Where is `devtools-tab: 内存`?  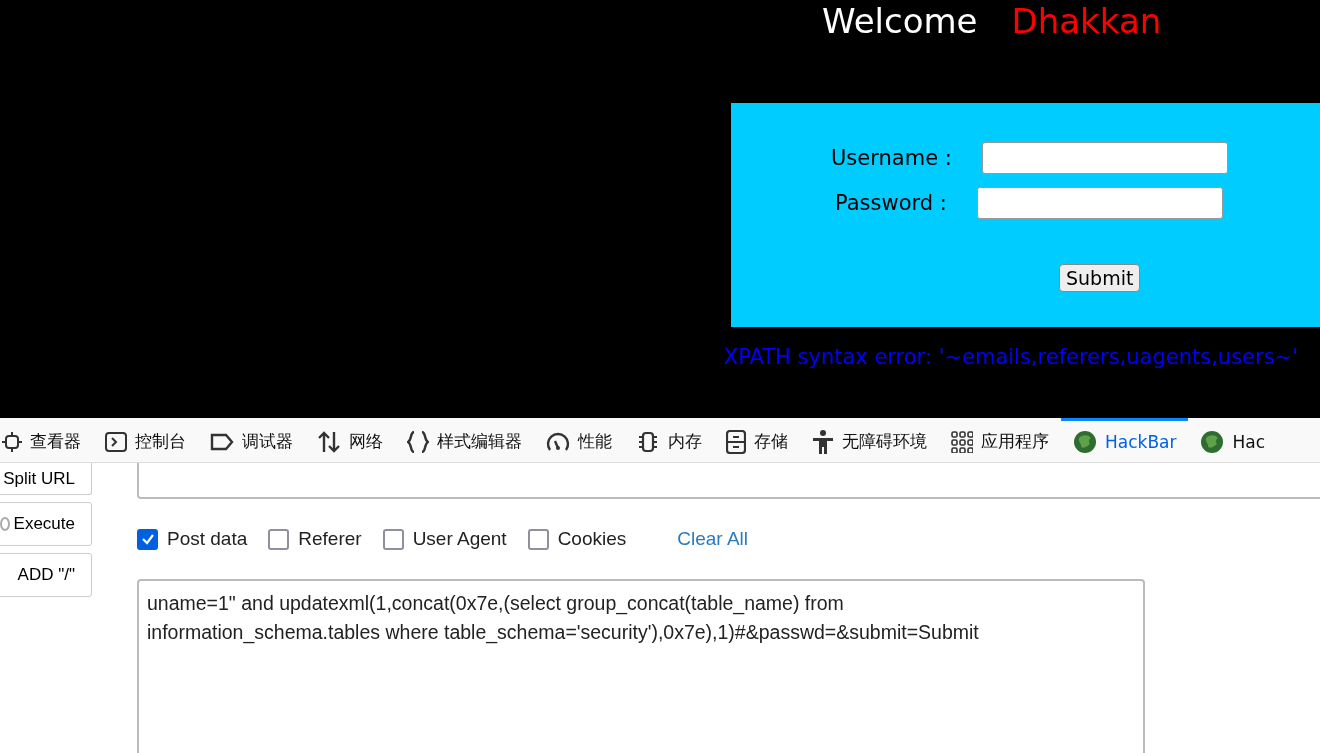
devtools-tab: 内存 is located at coordinates (669, 440).